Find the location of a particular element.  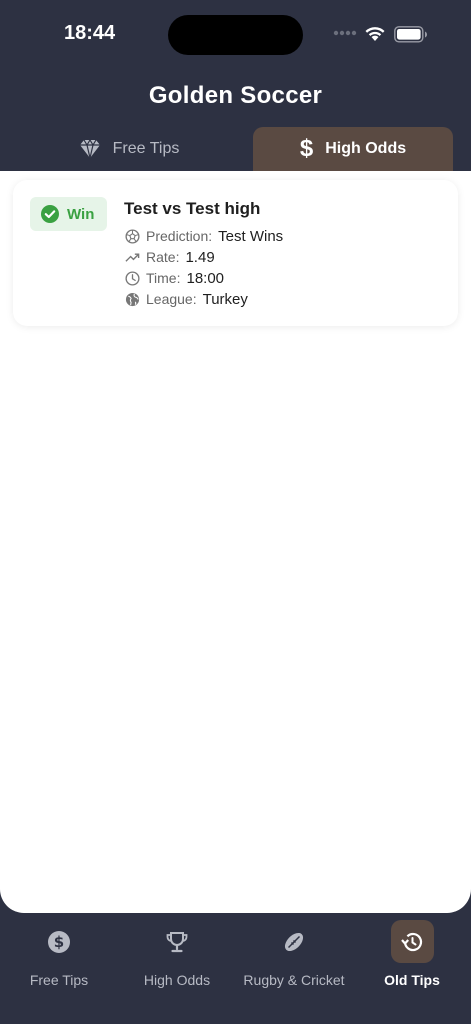

nav-label-high-odds: High Odds is located at coordinates (177, 980).